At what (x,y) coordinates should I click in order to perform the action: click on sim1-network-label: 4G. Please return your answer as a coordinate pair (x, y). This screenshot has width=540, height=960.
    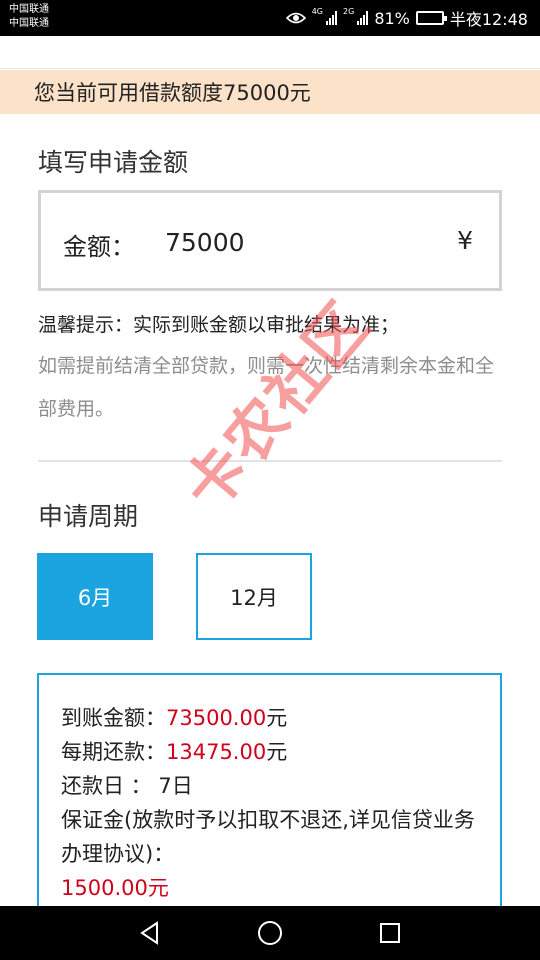
    Looking at the image, I should click on (317, 11).